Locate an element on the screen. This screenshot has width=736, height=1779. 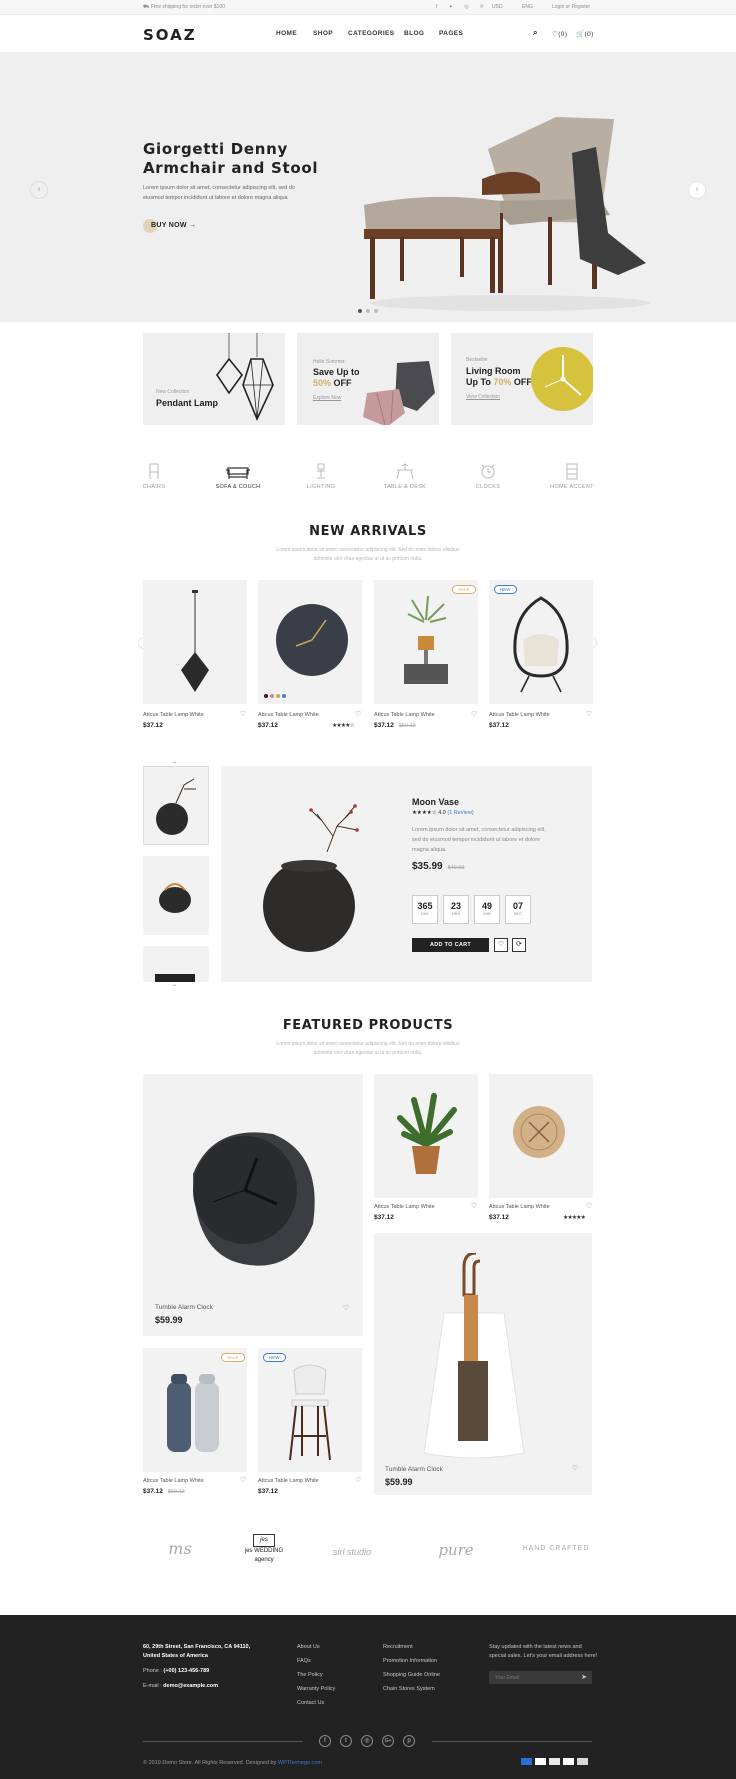
banner-link: Explore Now is located at coordinates (327, 398).